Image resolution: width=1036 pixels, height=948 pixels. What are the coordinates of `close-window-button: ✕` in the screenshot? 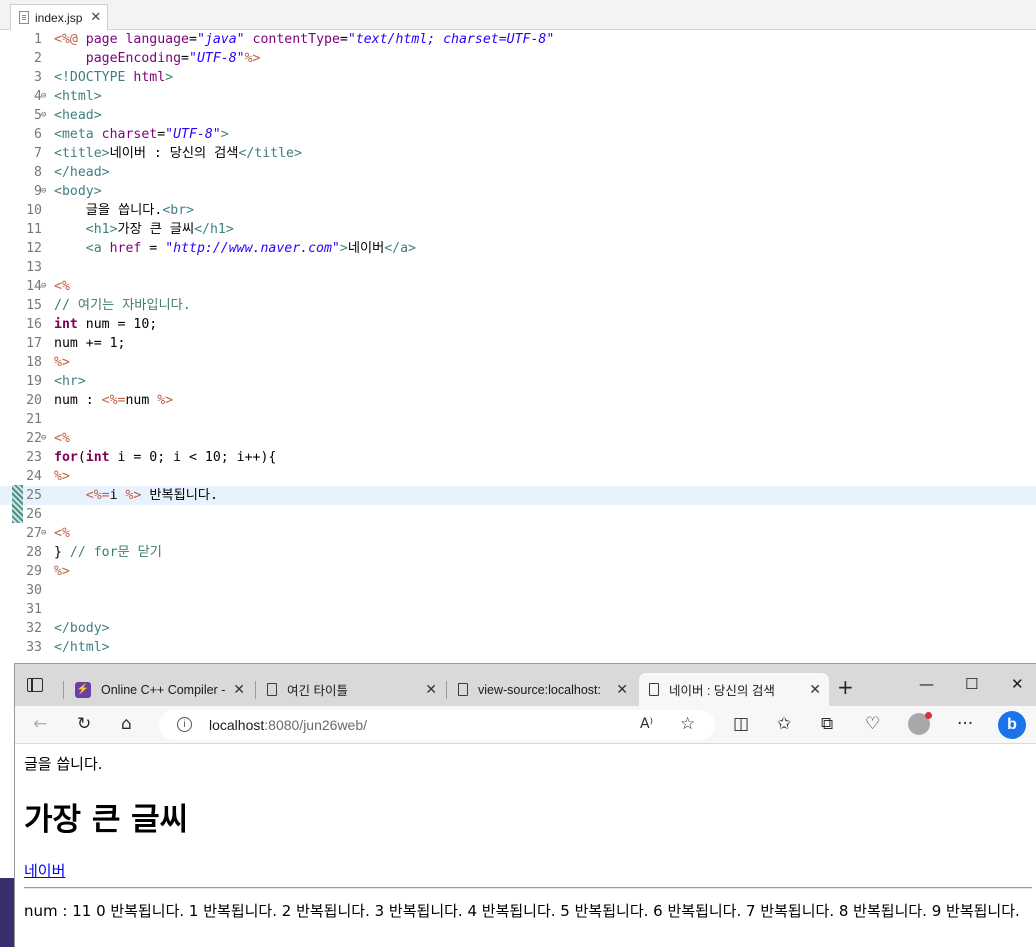 It's located at (1017, 684).